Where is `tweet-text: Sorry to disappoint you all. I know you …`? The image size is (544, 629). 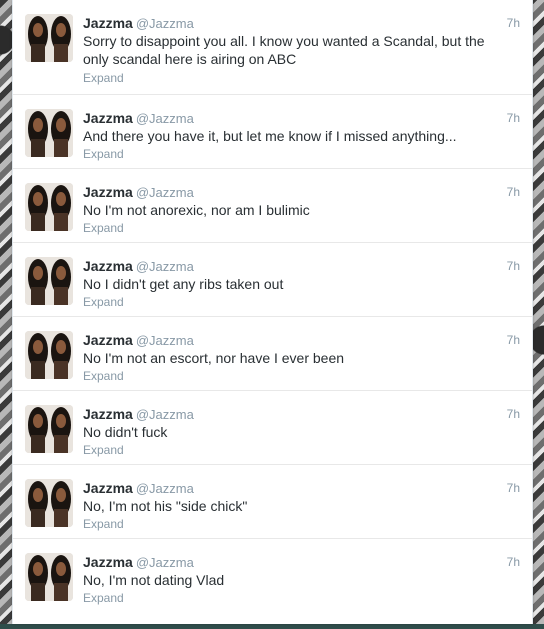 tweet-text: Sorry to disappoint you all. I know you … is located at coordinates (284, 50).